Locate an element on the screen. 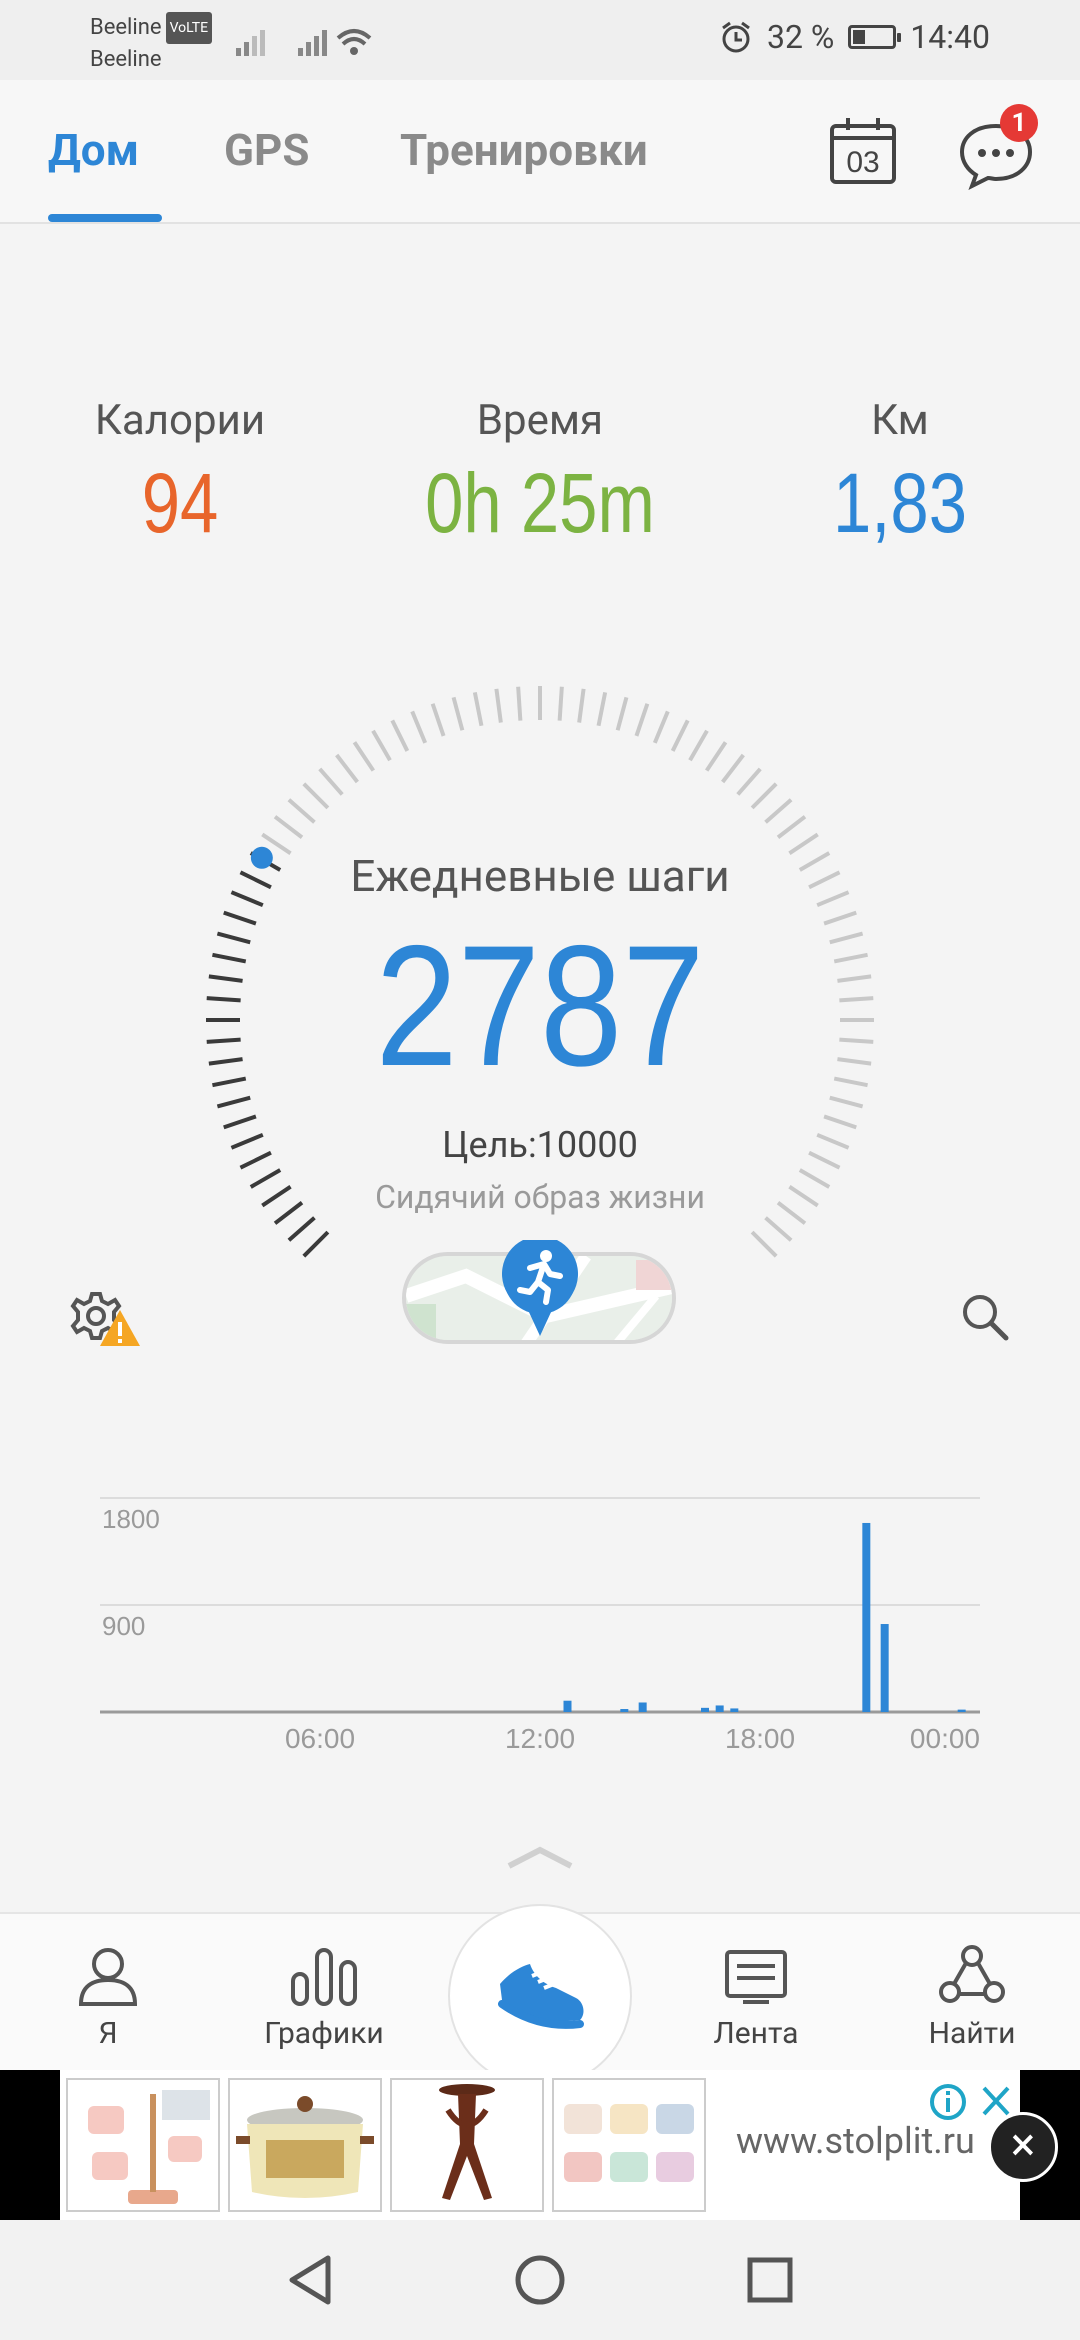 The height and width of the screenshot is (2340, 1080). steps-fab-button is located at coordinates (540, 1996).